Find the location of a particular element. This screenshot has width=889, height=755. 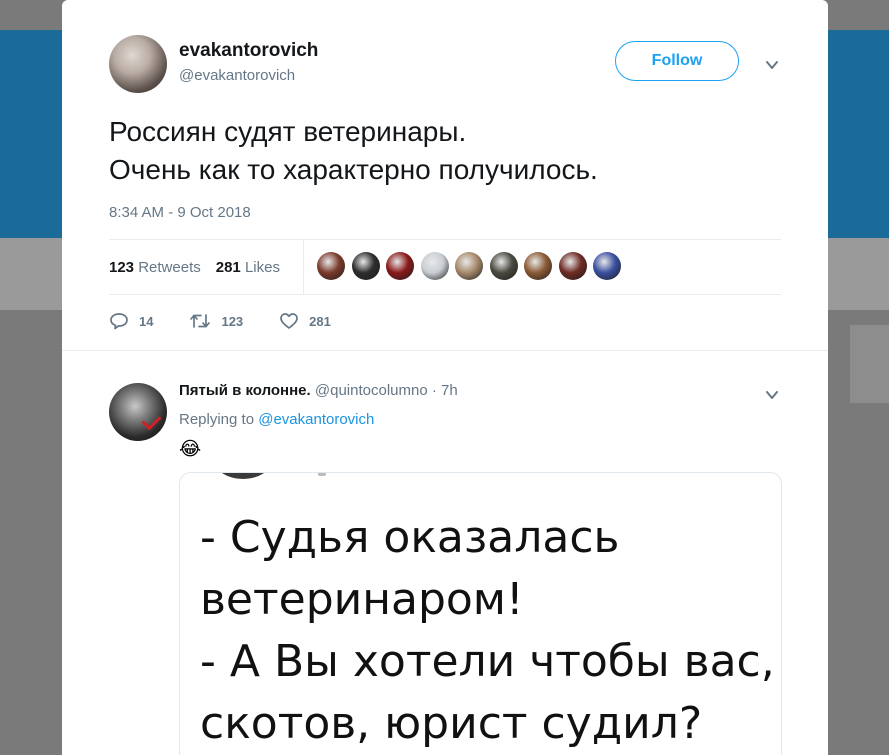

media-text-line: - А Вы хотели чтобы вас, is located at coordinates (487, 661).